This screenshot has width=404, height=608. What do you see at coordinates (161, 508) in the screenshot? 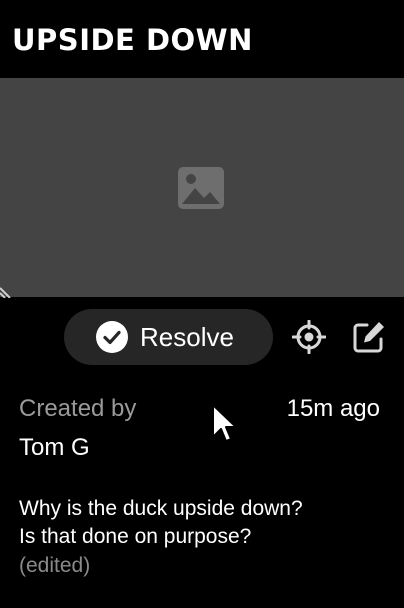
I see `comment-text-line: Why is the duck upside down?` at bounding box center [161, 508].